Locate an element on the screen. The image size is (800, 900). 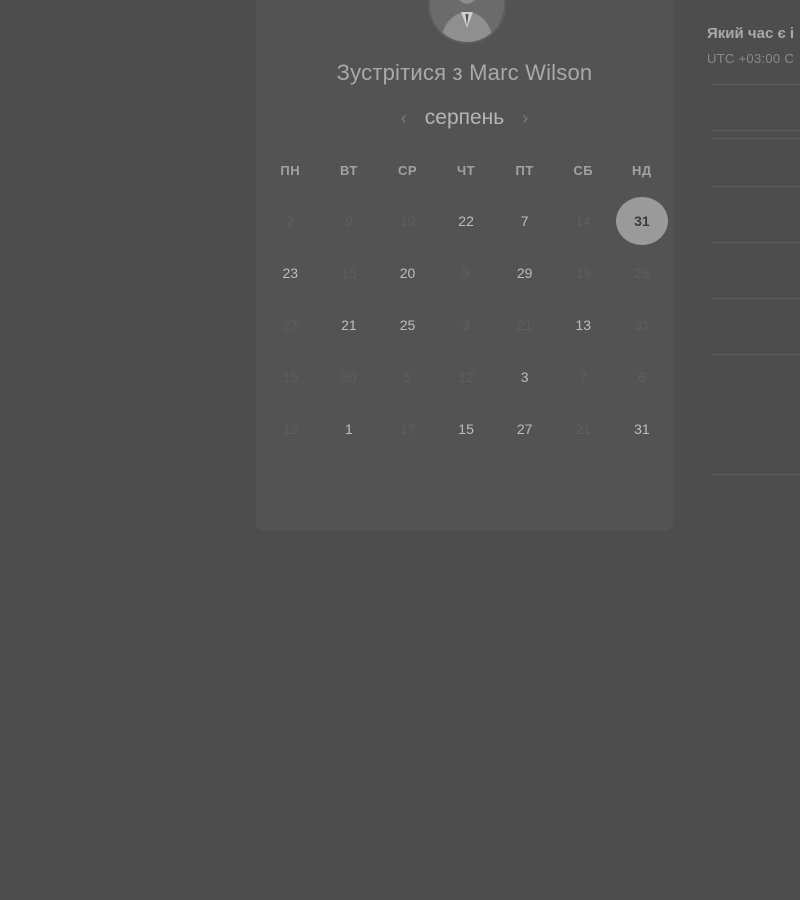
calendar-day: 28 is located at coordinates (642, 273).